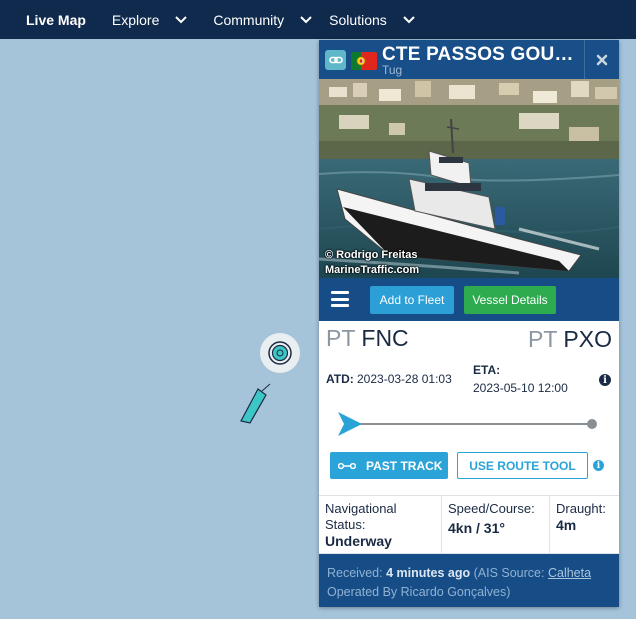  What do you see at coordinates (584, 524) in the screenshot?
I see `draught: Draught: 4m` at bounding box center [584, 524].